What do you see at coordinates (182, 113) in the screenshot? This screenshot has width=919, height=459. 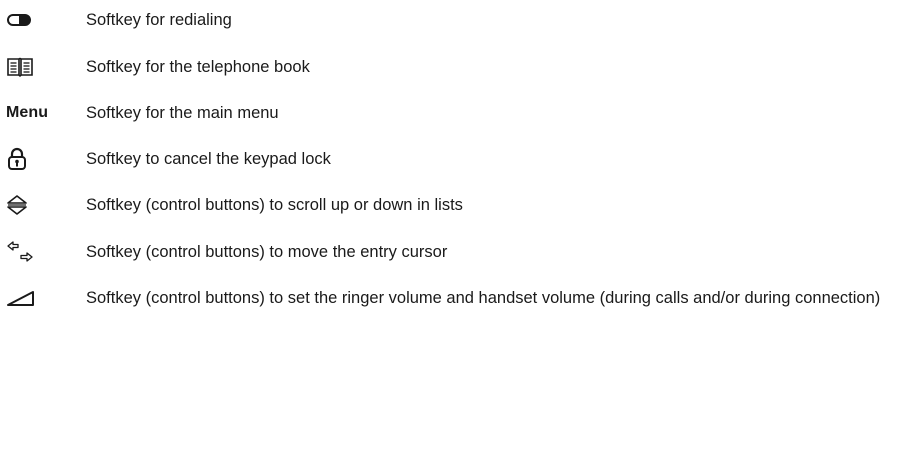 I see `legend-description: Softkey for the main menu` at bounding box center [182, 113].